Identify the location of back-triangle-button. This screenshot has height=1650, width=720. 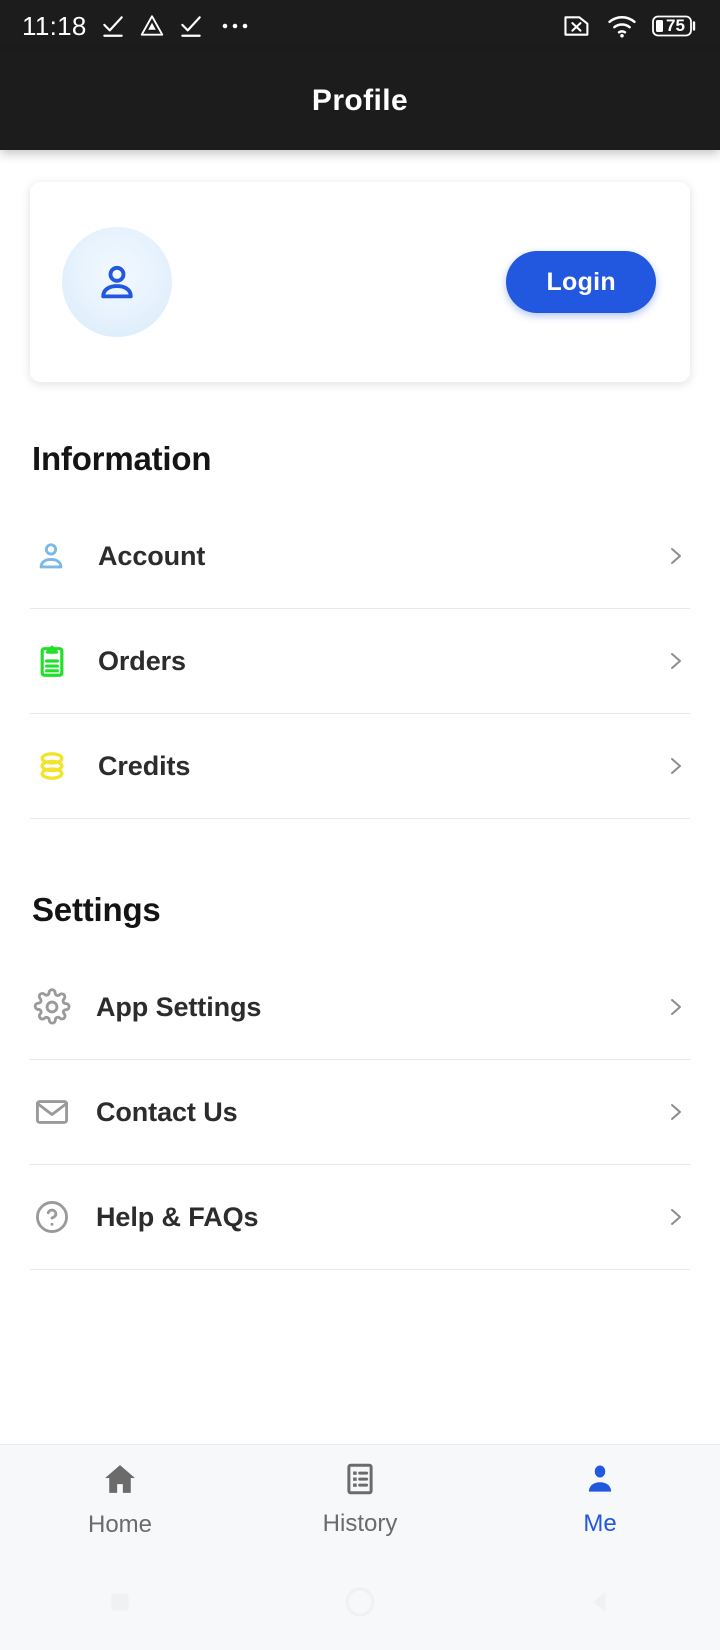
(600, 1602).